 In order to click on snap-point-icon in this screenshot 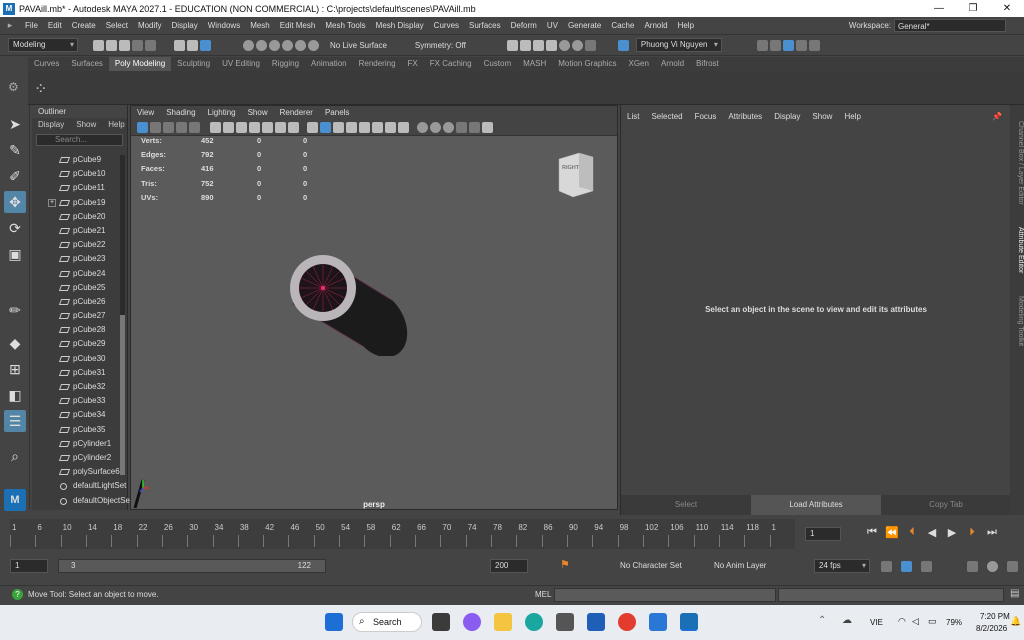, I will do `click(274, 45)`.